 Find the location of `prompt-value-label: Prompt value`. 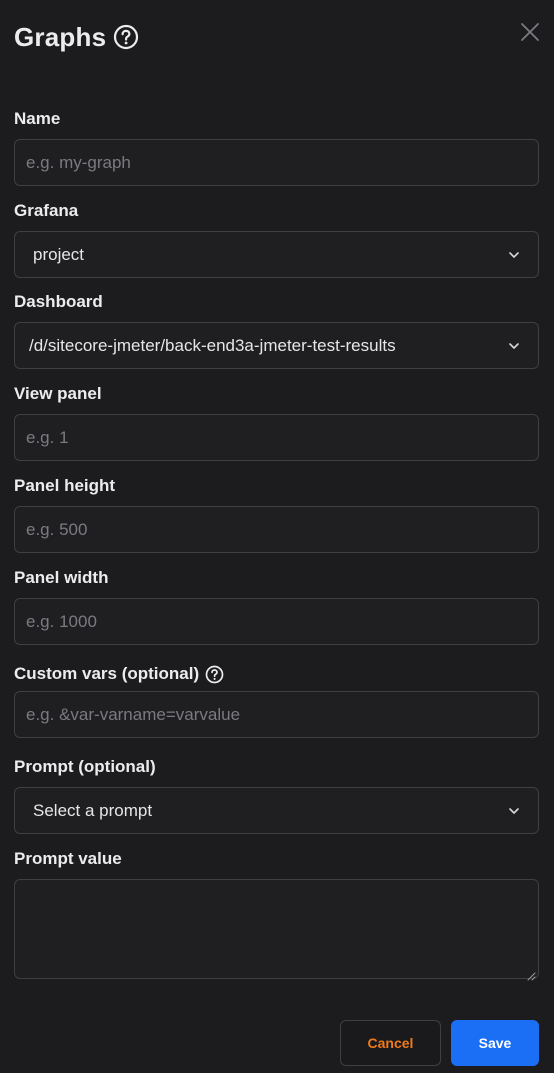

prompt-value-label: Prompt value is located at coordinates (68, 858).